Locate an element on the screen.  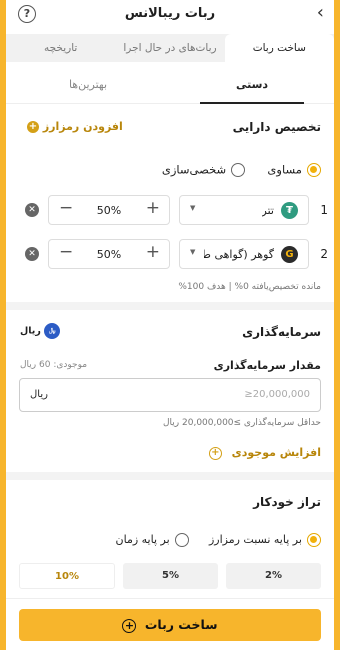
radio-time-based: بر پایه زمان is located at coordinates (152, 538).